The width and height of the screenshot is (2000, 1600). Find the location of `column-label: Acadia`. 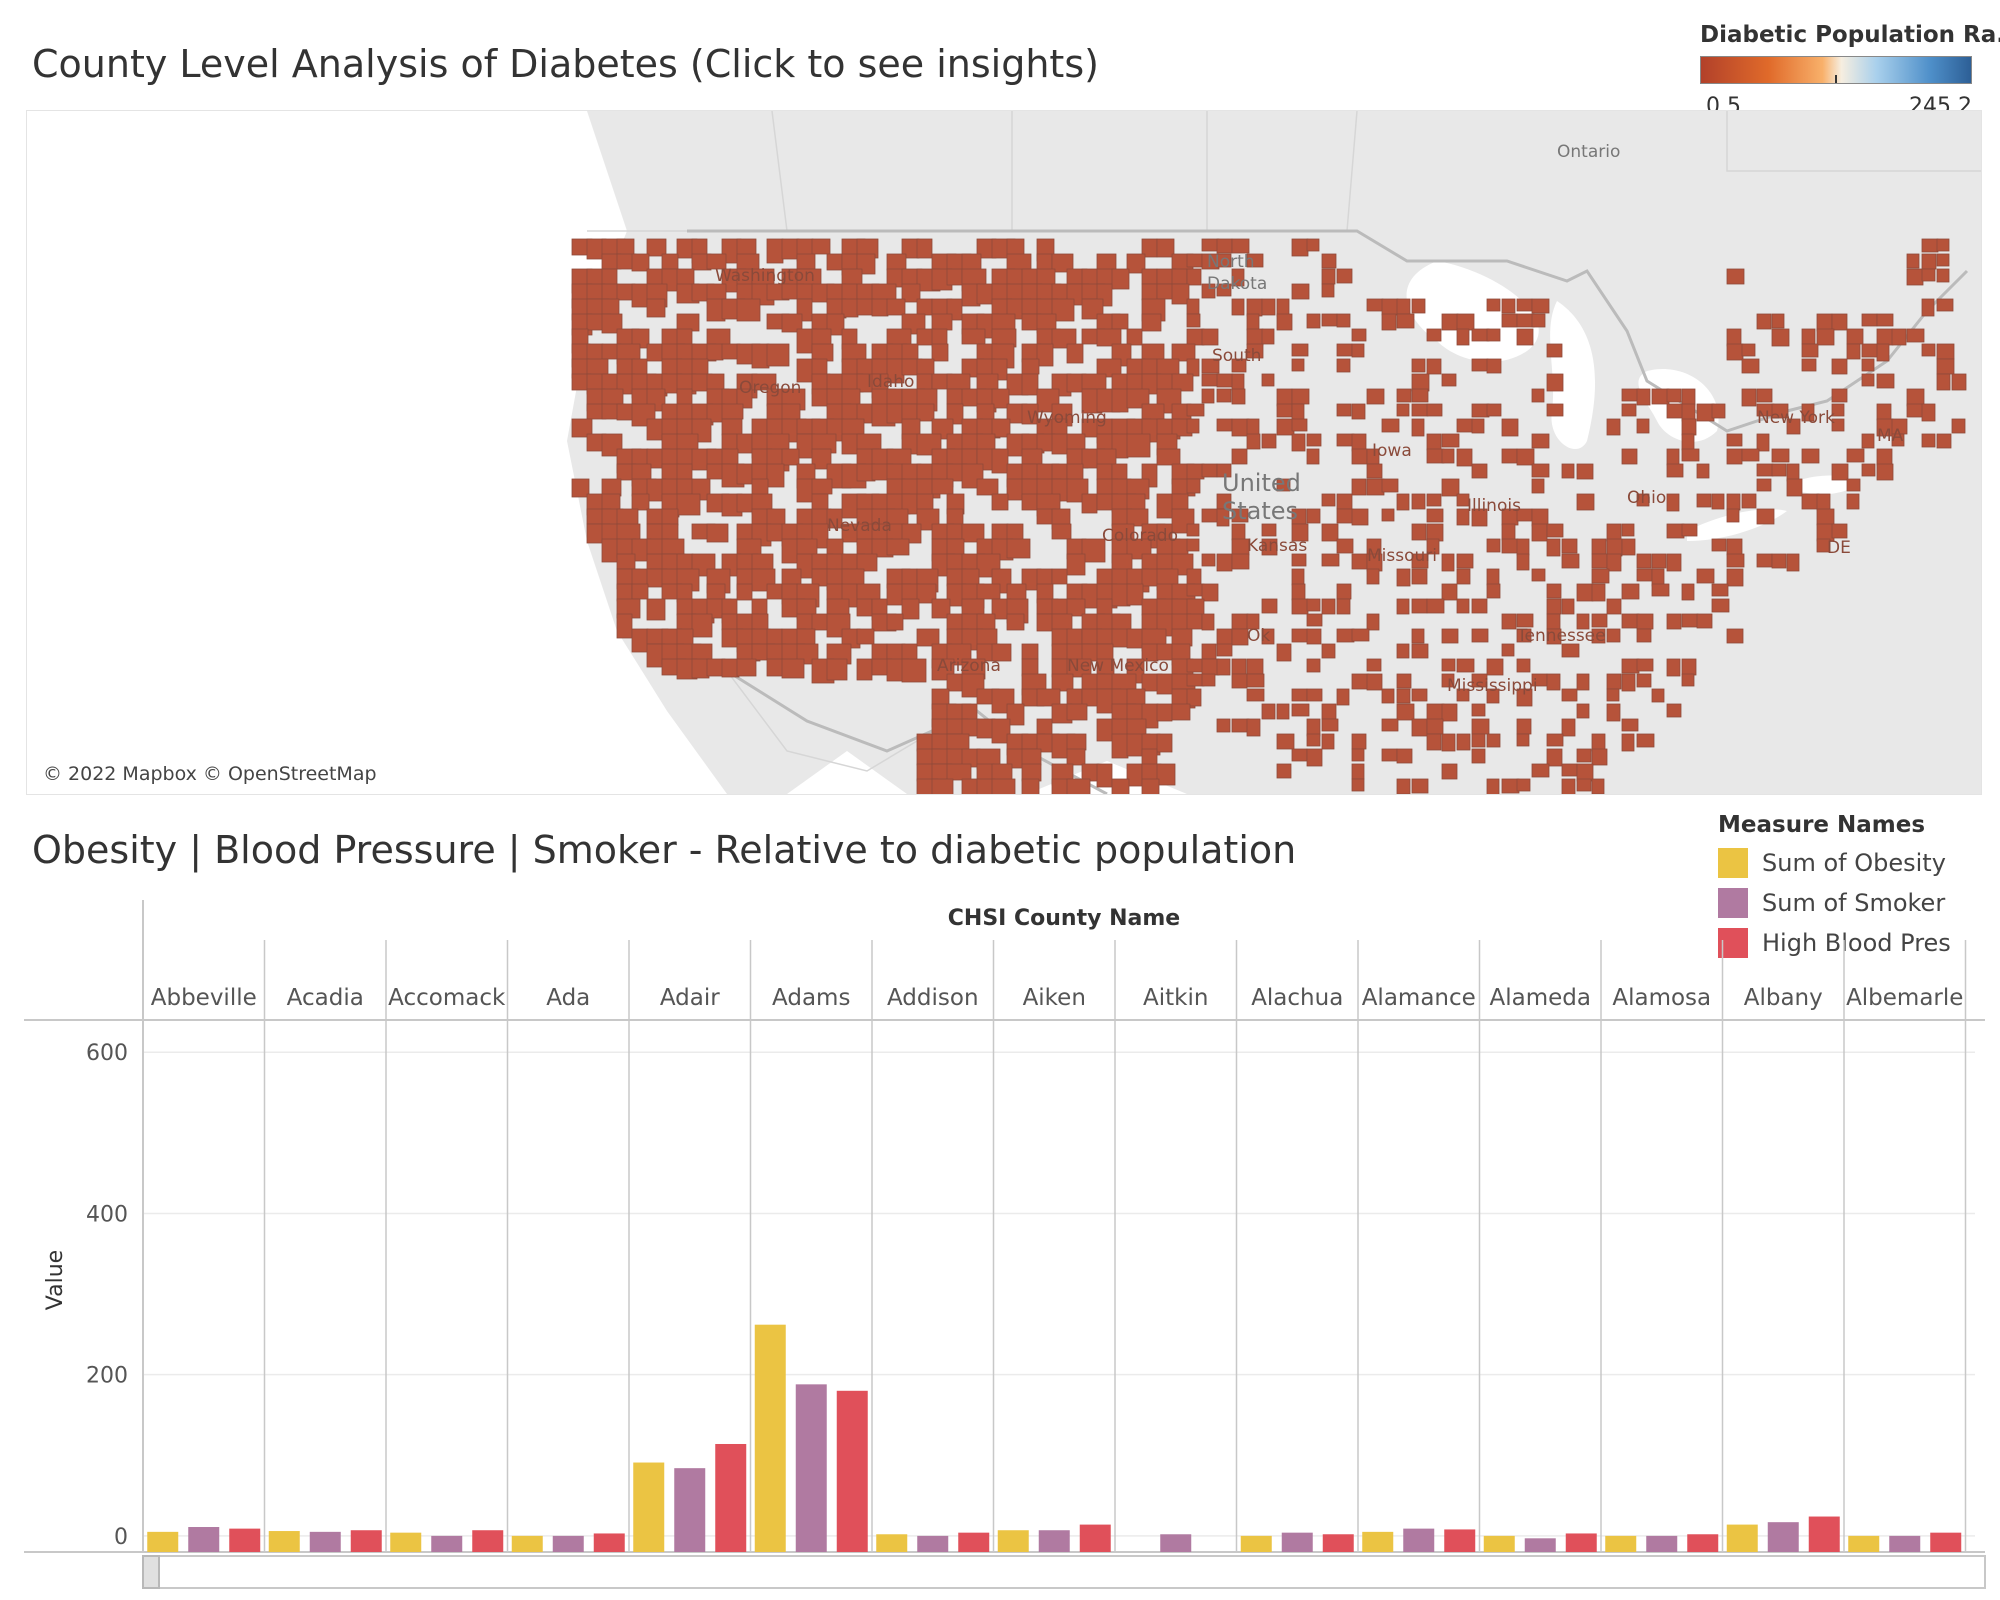

column-label: Acadia is located at coordinates (325, 998).